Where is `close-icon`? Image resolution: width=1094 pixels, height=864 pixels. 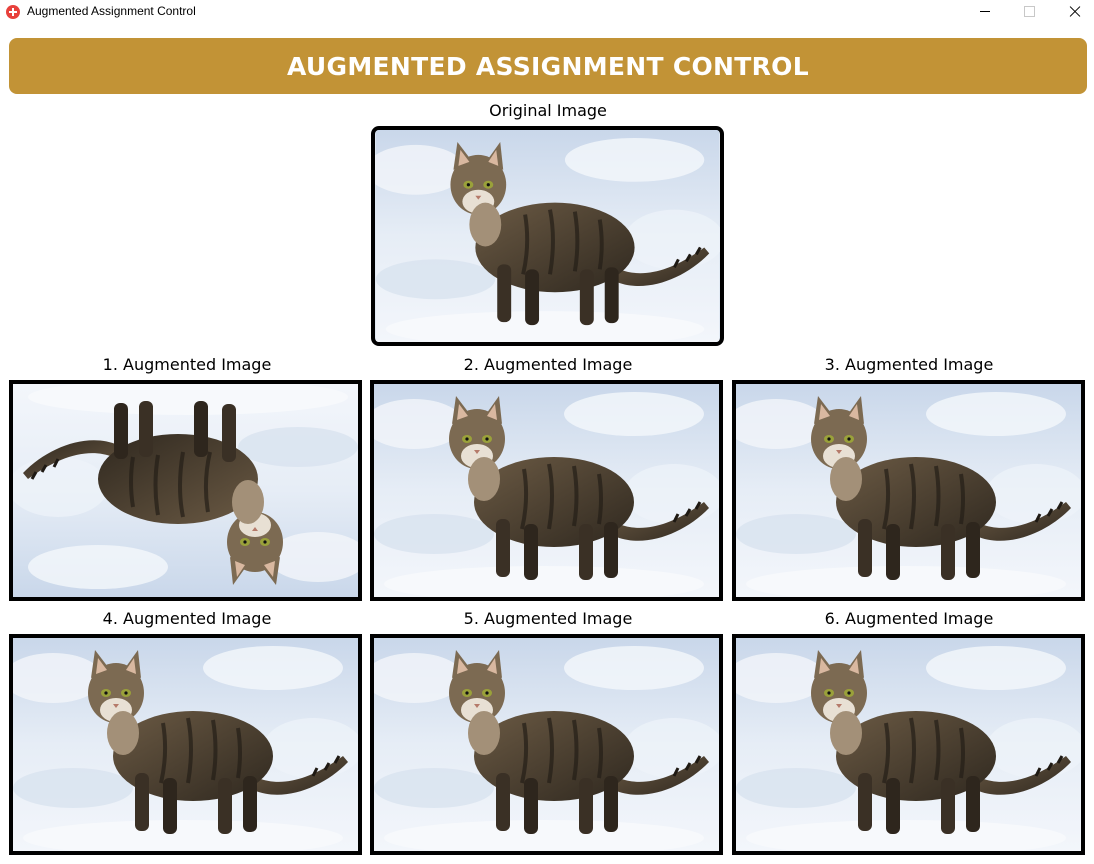 close-icon is located at coordinates (1073, 12).